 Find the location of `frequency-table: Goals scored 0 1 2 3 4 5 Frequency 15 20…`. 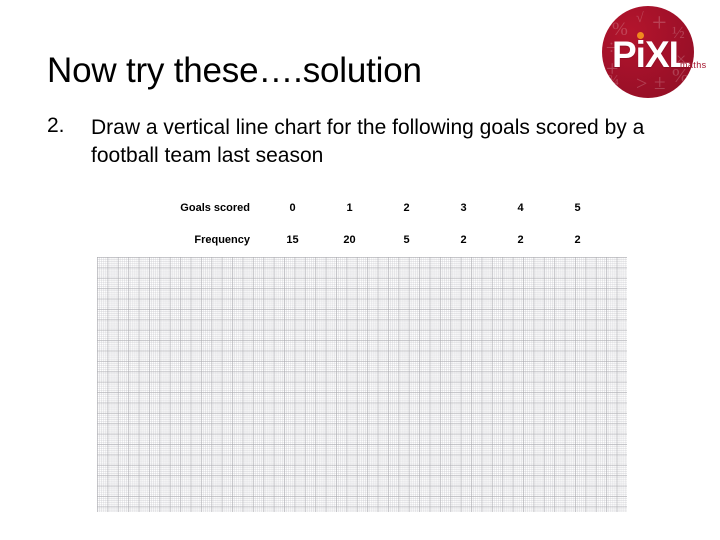

frequency-table: Goals scored 0 1 2 3 4 5 Frequency 15 20… is located at coordinates (383, 224).